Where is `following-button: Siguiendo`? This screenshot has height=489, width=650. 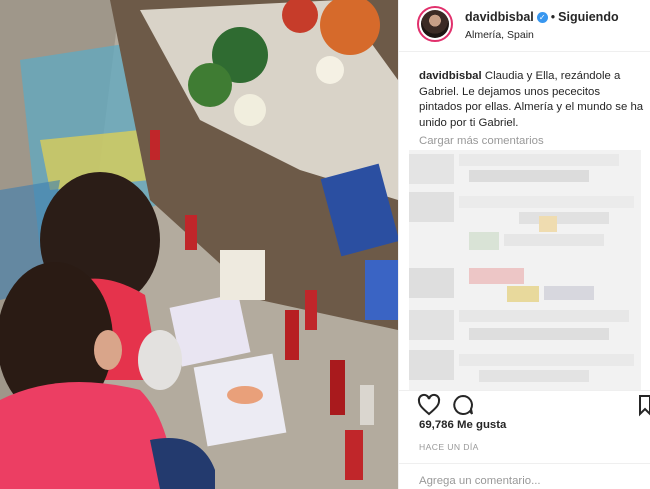
following-button: Siguiendo is located at coordinates (588, 17).